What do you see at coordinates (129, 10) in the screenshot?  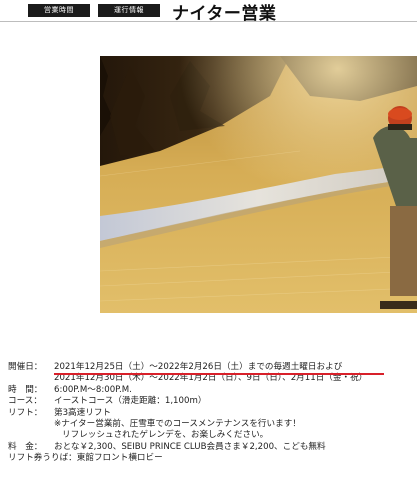 I see `tab-operation-info: 運行情報` at bounding box center [129, 10].